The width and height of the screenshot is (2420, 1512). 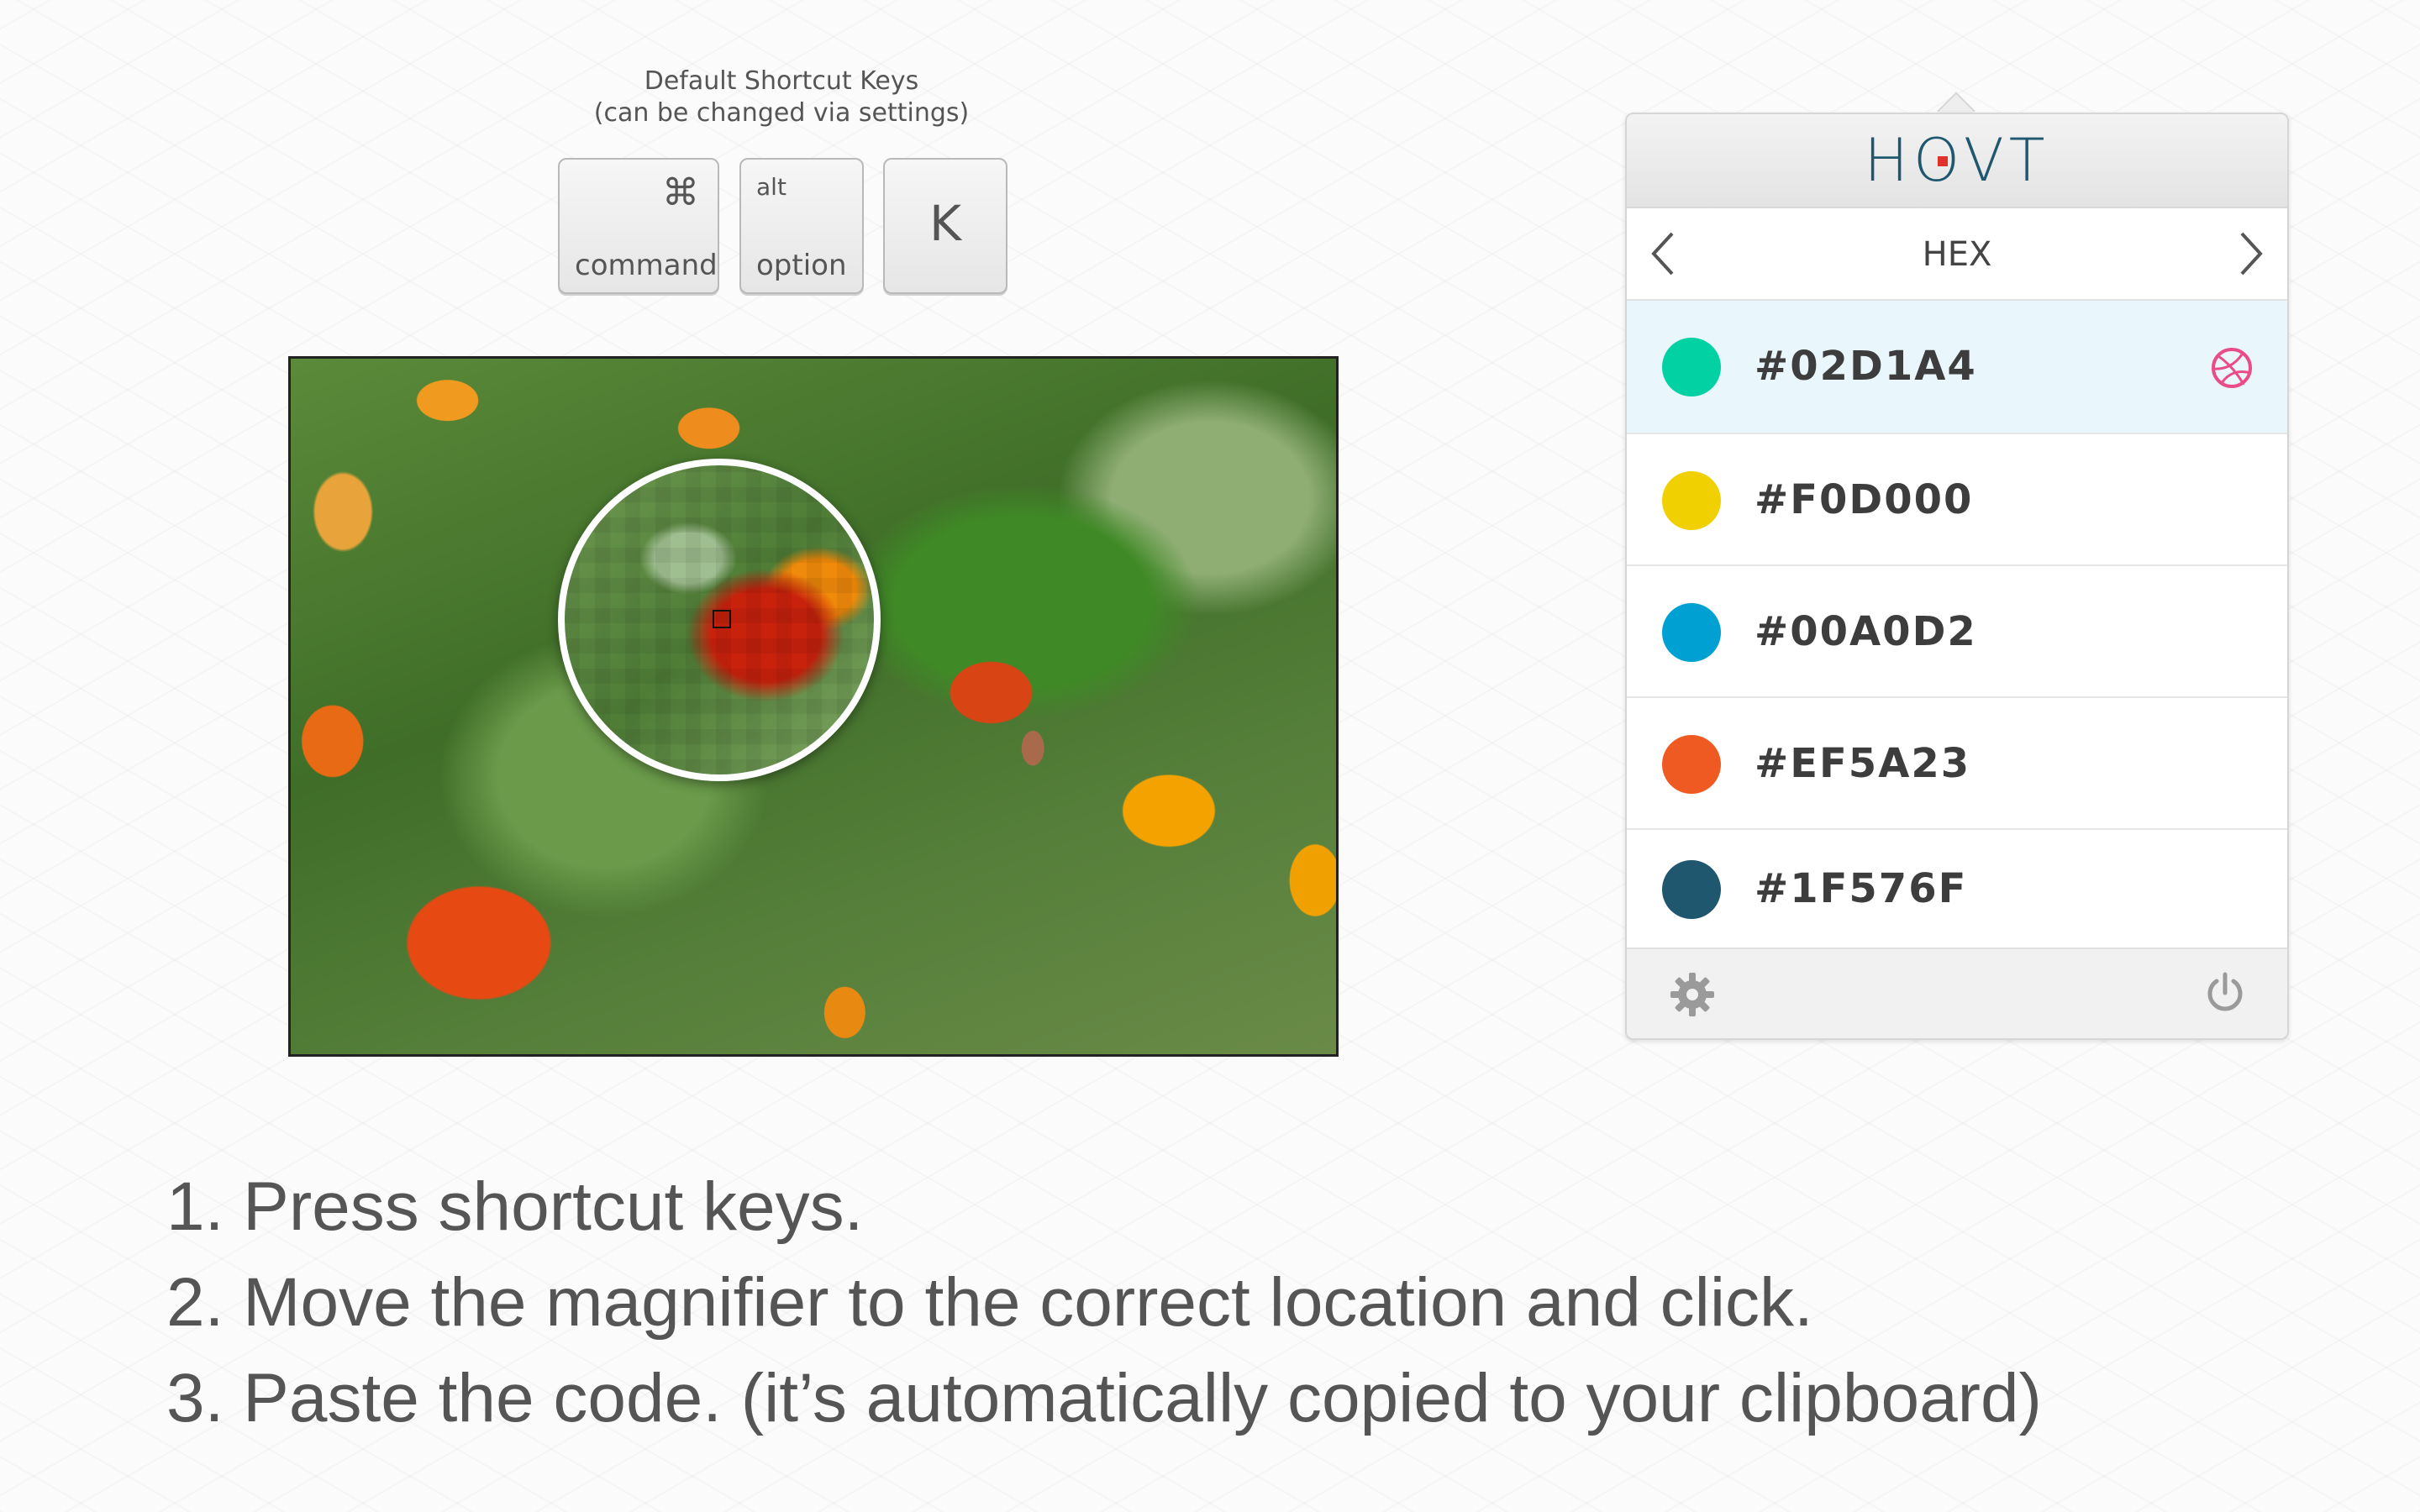 I want to click on alt-symbol: alt, so click(x=771, y=187).